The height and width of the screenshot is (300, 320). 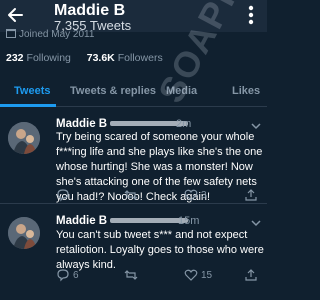 I want to click on reply-button: 6, so click(x=67, y=275).